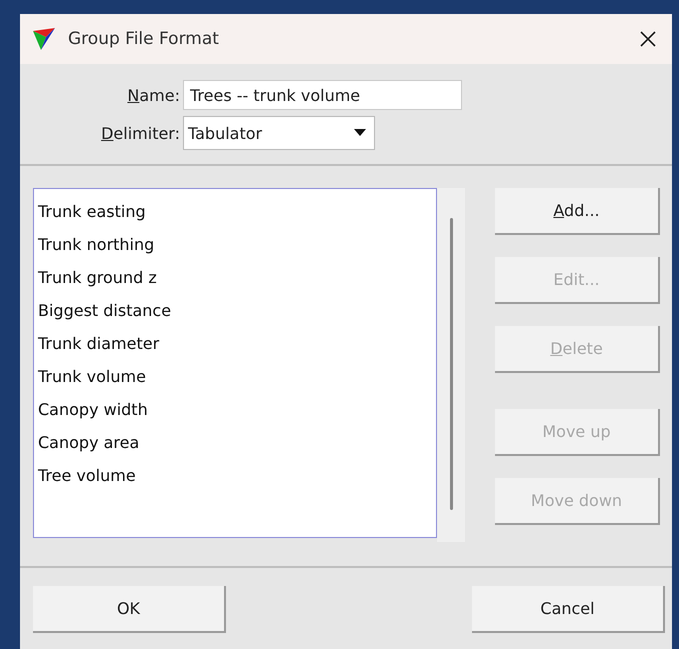 Image resolution: width=679 pixels, height=649 pixels. Describe the element at coordinates (235, 277) in the screenshot. I see `list-item: Trunk ground z` at that location.